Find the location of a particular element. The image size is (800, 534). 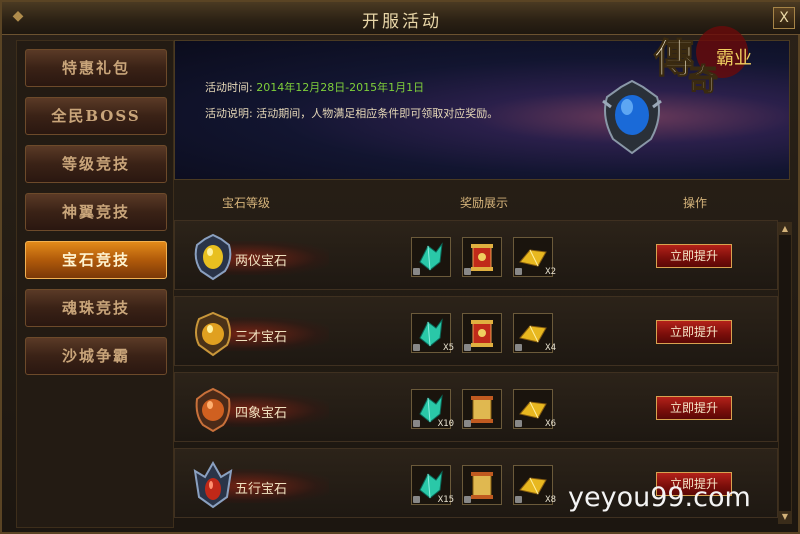

event-desc-label: 活动说明: is located at coordinates (229, 113).